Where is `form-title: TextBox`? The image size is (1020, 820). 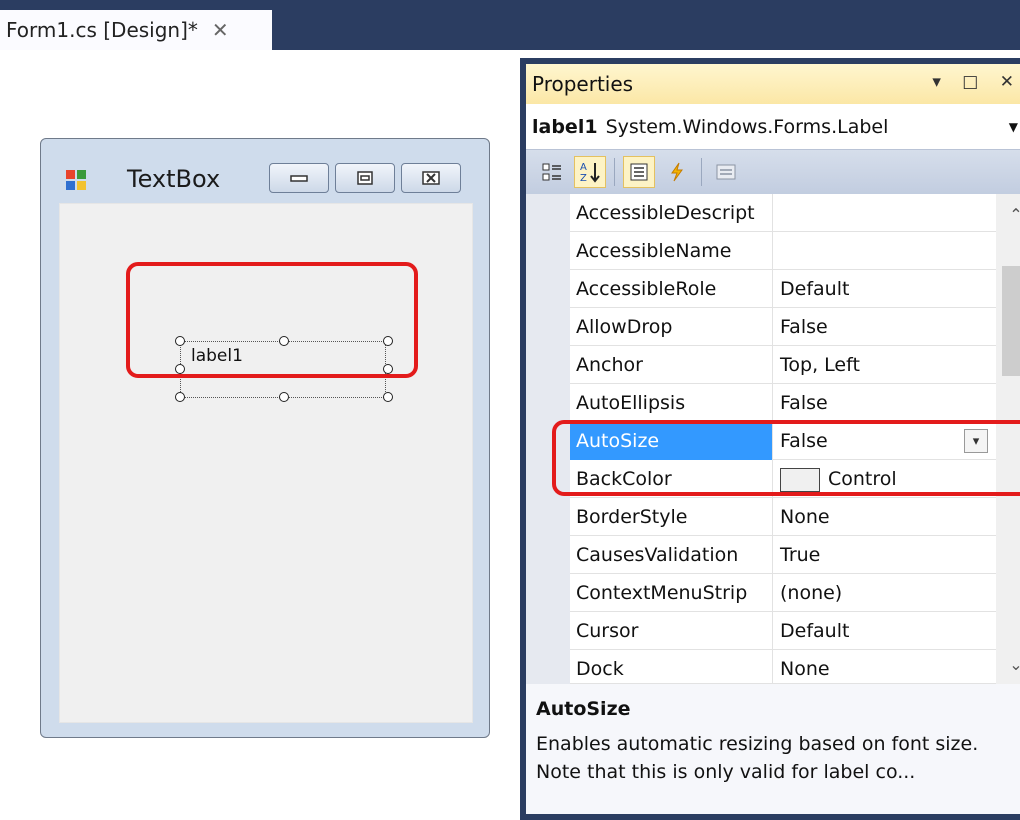 form-title: TextBox is located at coordinates (174, 179).